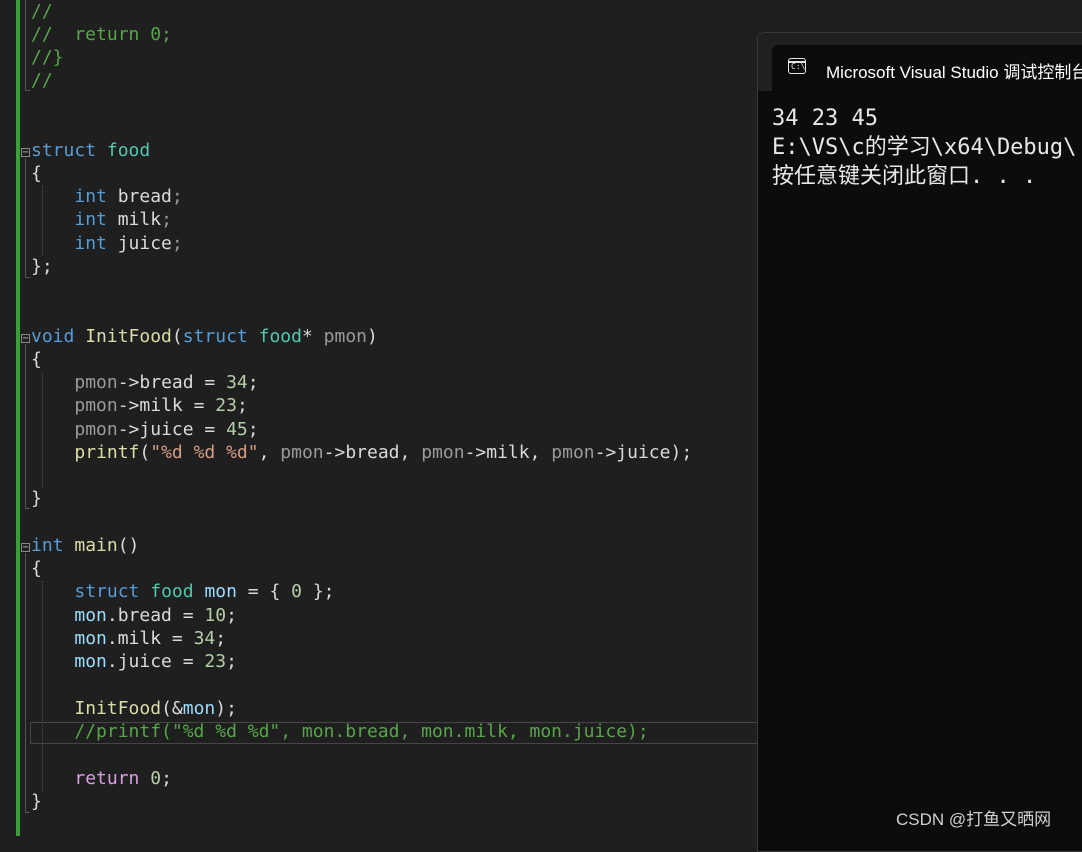  Describe the element at coordinates (101, 34) in the screenshot. I see `code-line: // return 0;` at that location.